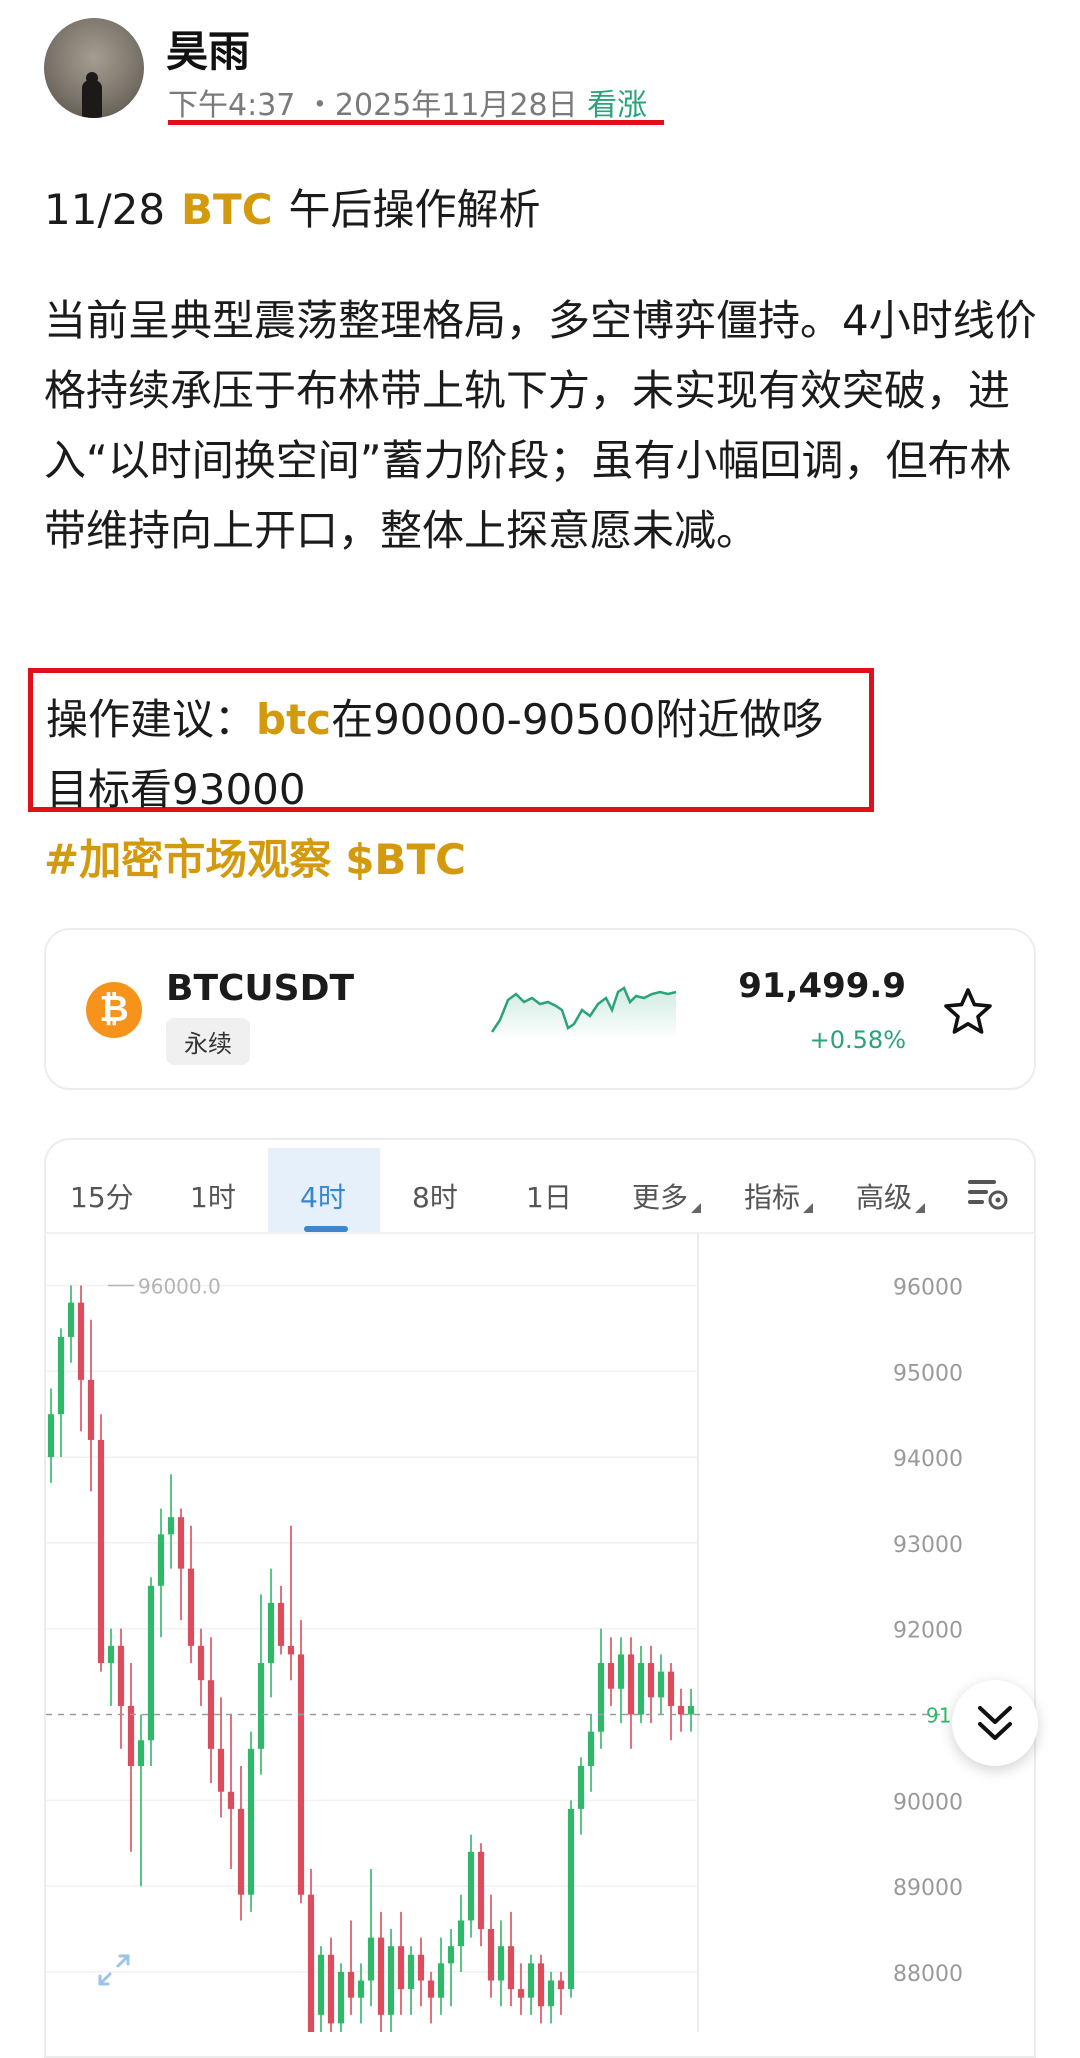  What do you see at coordinates (293, 719) in the screenshot?
I see `advice-coin-link: btc` at bounding box center [293, 719].